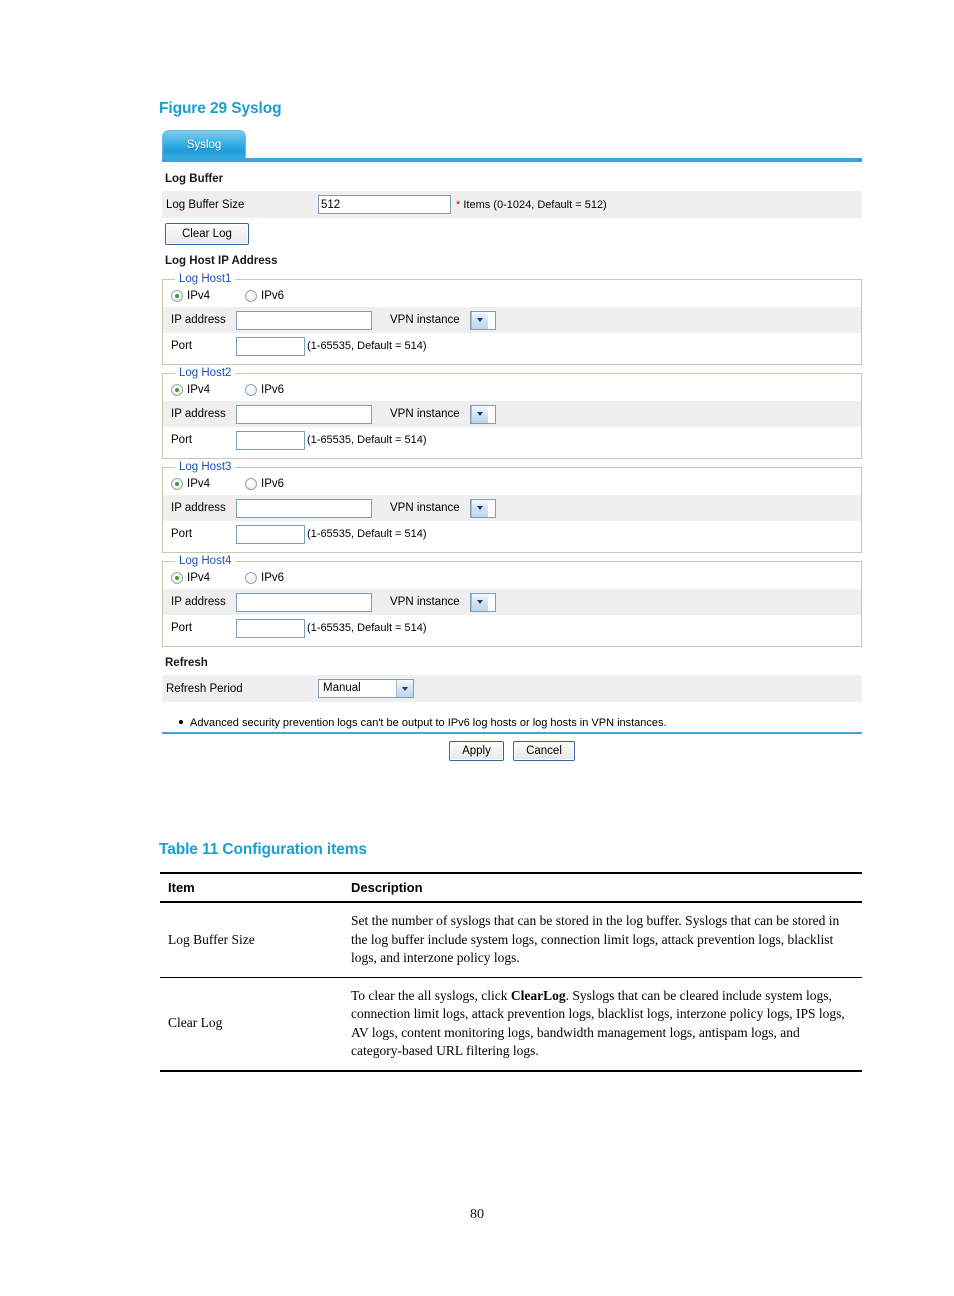 The width and height of the screenshot is (954, 1296). Describe the element at coordinates (221, 261) in the screenshot. I see `section-title-log-host: Log Host IP Address` at that location.